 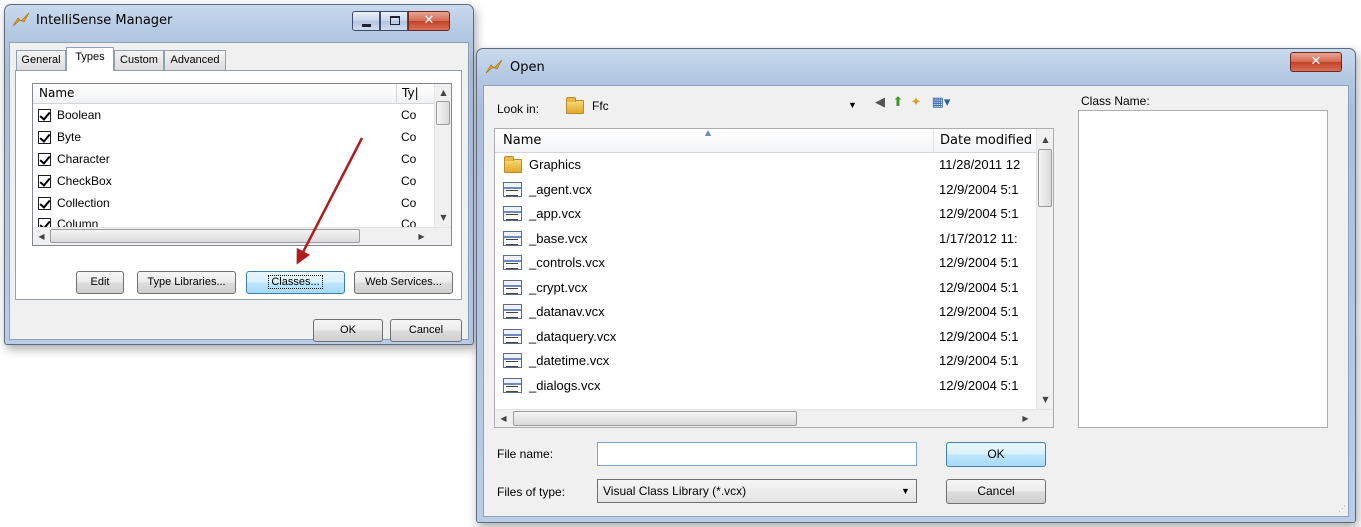 What do you see at coordinates (139, 60) in the screenshot?
I see `tab-custom: Custom` at bounding box center [139, 60].